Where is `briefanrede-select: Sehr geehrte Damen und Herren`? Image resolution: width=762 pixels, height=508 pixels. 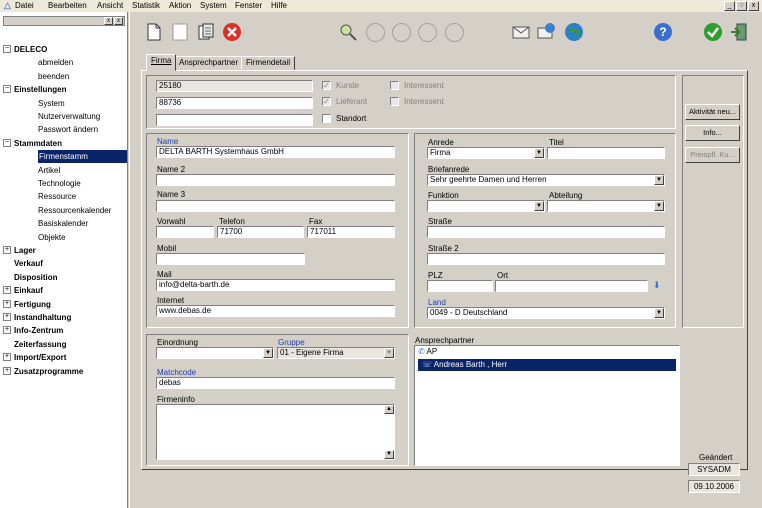 briefanrede-select: Sehr geehrte Damen und Herren is located at coordinates (546, 180).